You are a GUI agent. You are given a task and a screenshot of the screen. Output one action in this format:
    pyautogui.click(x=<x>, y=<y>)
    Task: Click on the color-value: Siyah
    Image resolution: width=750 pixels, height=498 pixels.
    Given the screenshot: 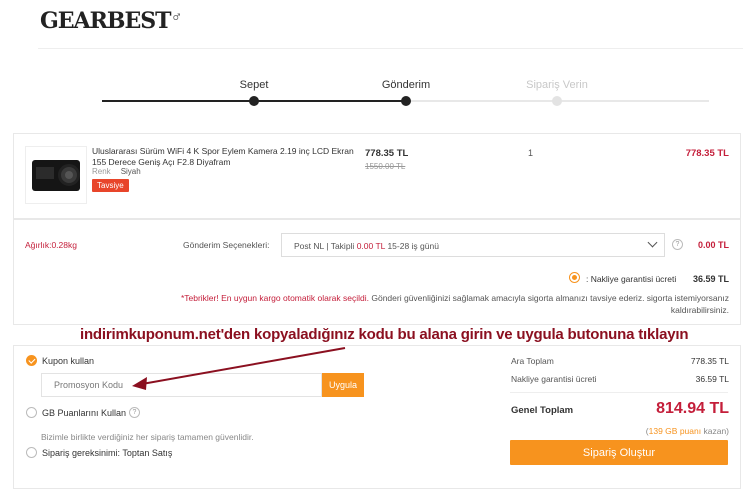 What is the action you would take?
    pyautogui.click(x=130, y=171)
    